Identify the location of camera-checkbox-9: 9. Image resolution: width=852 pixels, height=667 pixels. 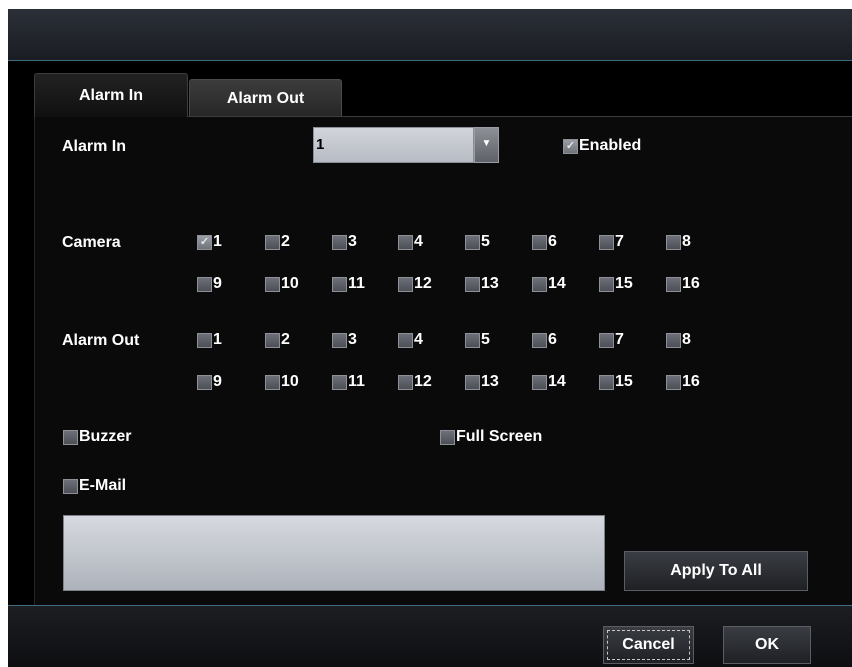
(209, 284).